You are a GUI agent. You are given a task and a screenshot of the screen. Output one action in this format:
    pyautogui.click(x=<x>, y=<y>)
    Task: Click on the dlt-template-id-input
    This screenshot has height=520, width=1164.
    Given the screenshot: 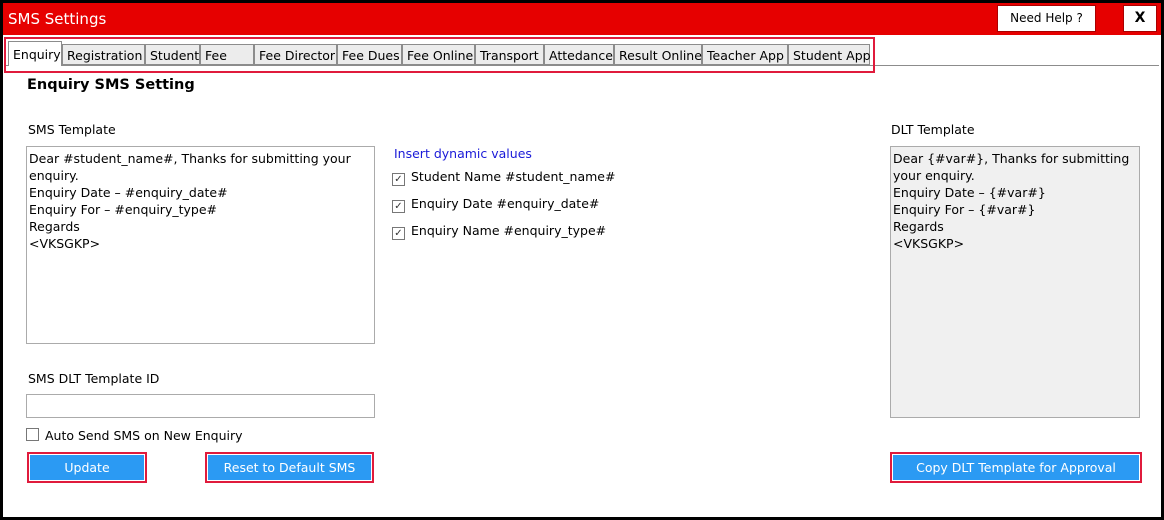 What is the action you would take?
    pyautogui.click(x=200, y=406)
    